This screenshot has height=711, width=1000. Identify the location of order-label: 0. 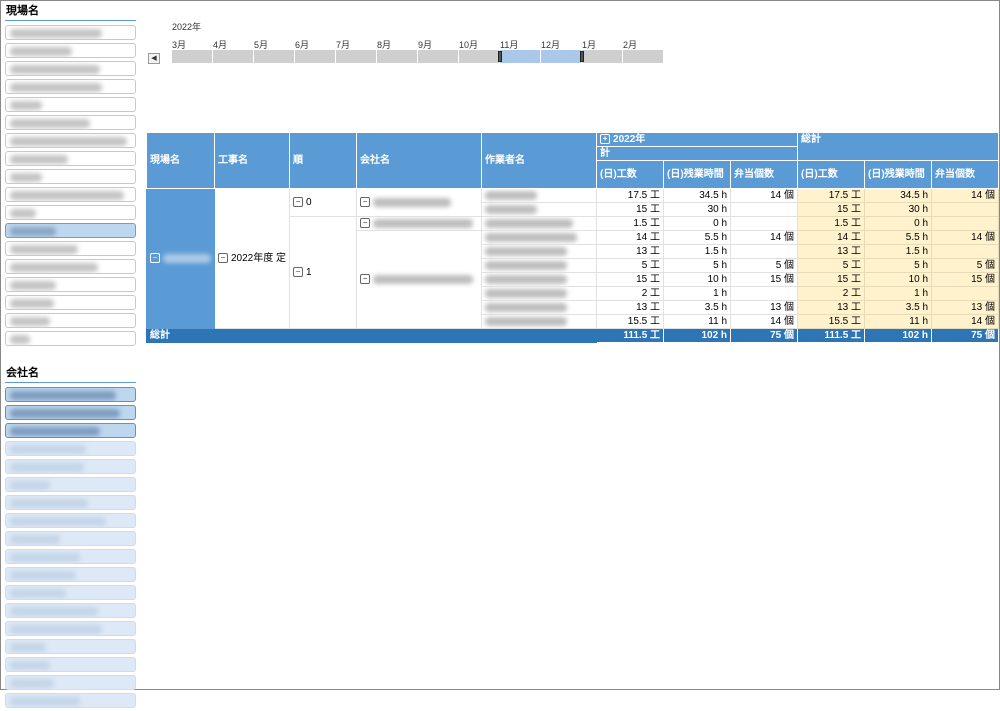
(309, 202).